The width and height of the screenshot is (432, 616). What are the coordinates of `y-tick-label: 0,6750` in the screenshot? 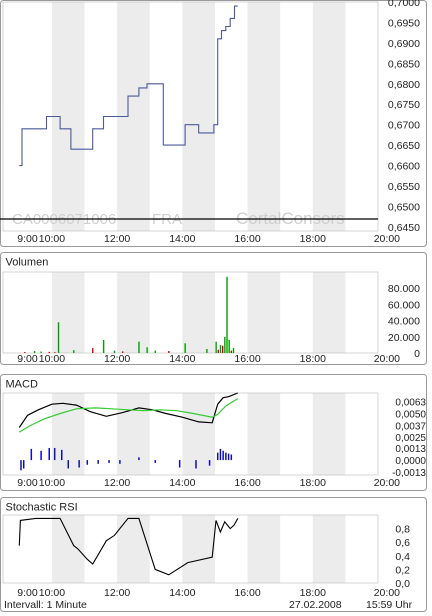 It's located at (404, 105).